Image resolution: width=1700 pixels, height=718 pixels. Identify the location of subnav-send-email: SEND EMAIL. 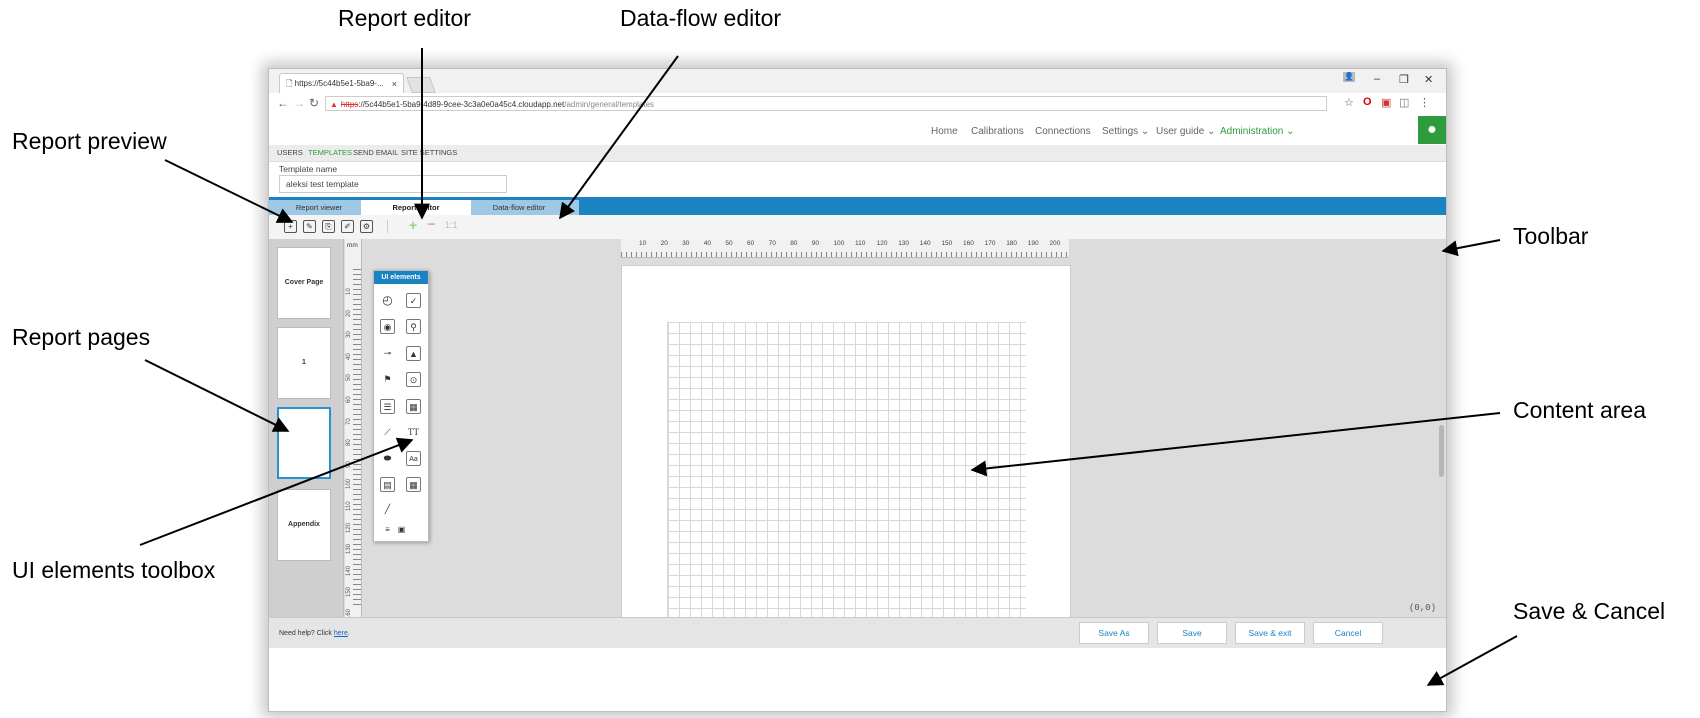
(375, 152).